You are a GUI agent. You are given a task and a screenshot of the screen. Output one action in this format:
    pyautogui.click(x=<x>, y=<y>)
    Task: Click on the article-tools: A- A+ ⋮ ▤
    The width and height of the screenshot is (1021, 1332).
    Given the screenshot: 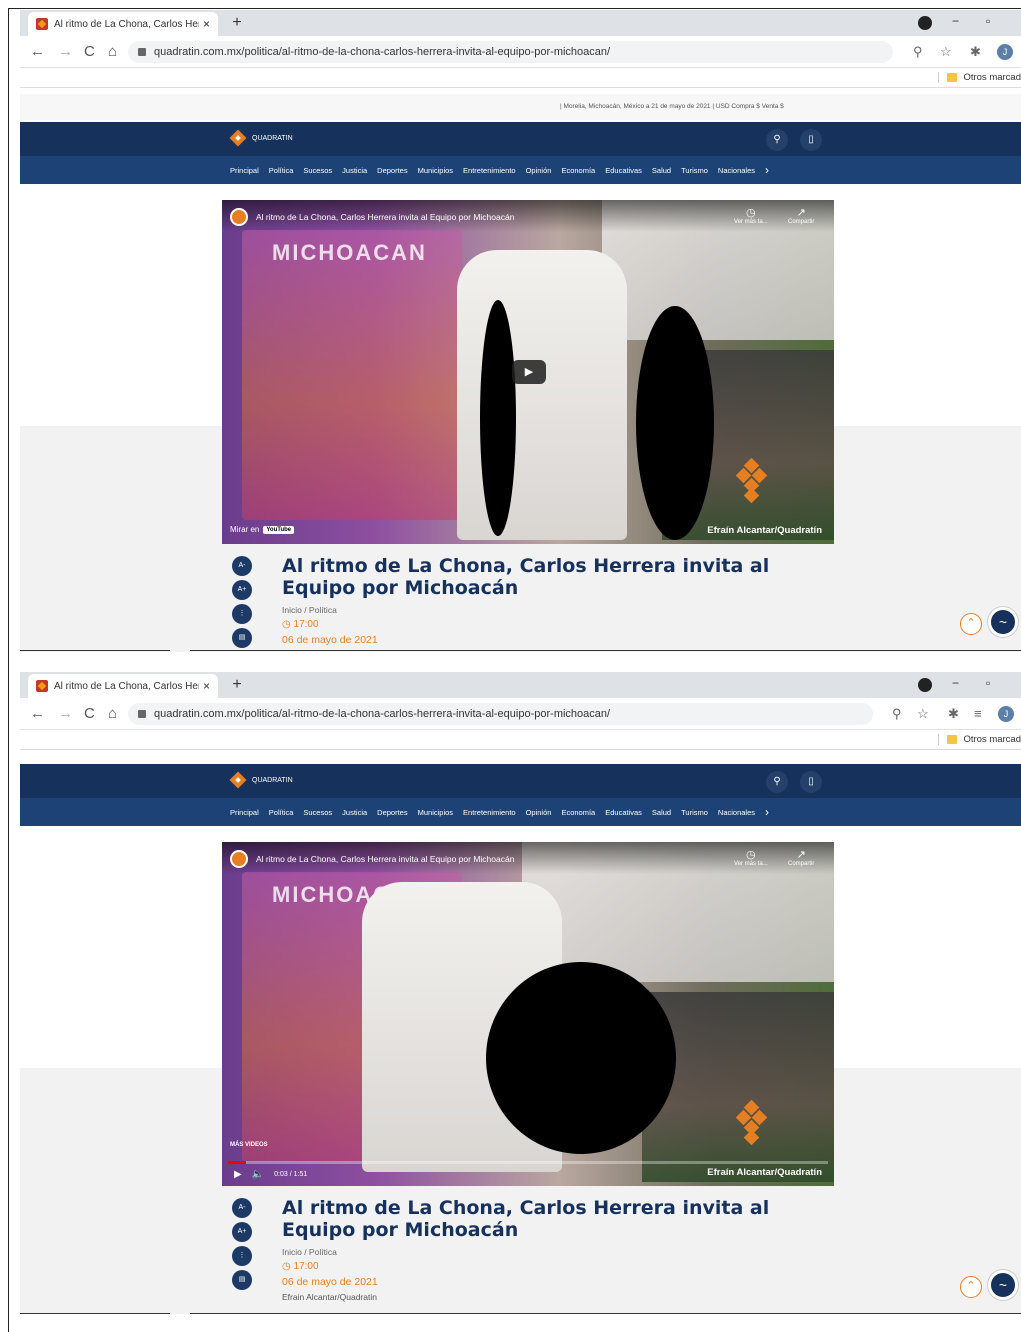 What is the action you would take?
    pyautogui.click(x=242, y=604)
    